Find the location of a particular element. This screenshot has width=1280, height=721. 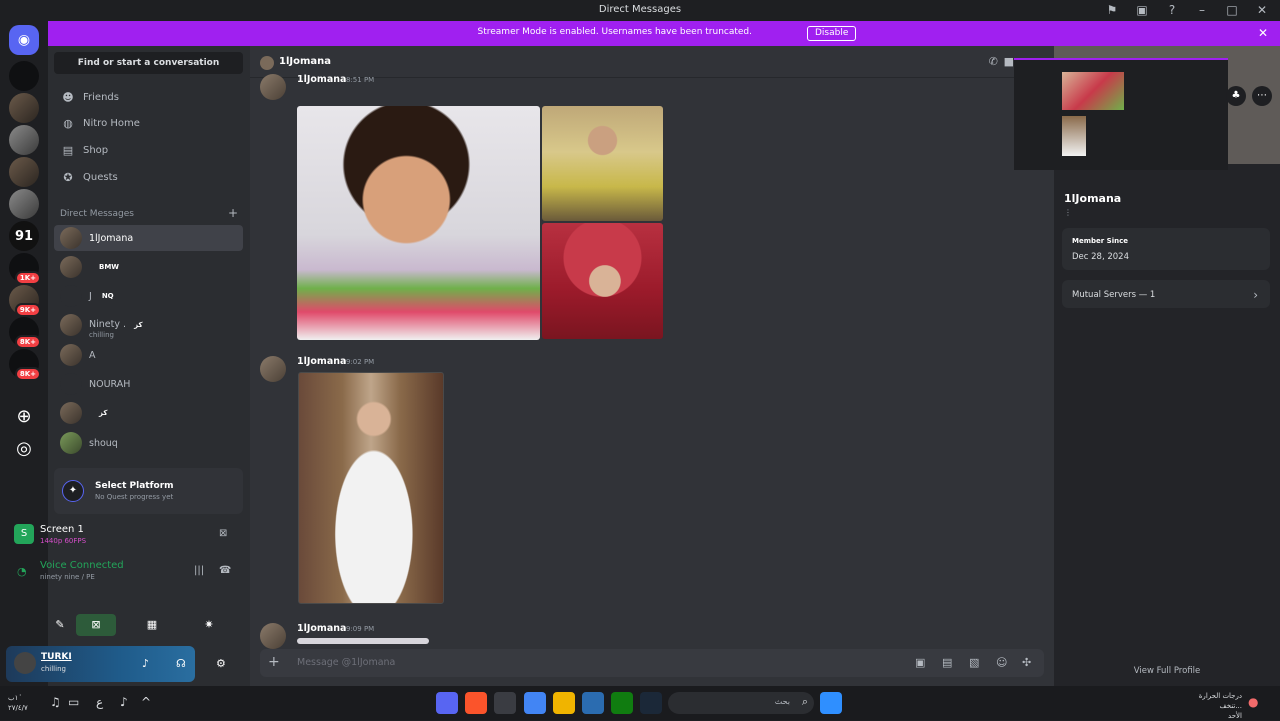

discord-app-icon is located at coordinates (447, 703).